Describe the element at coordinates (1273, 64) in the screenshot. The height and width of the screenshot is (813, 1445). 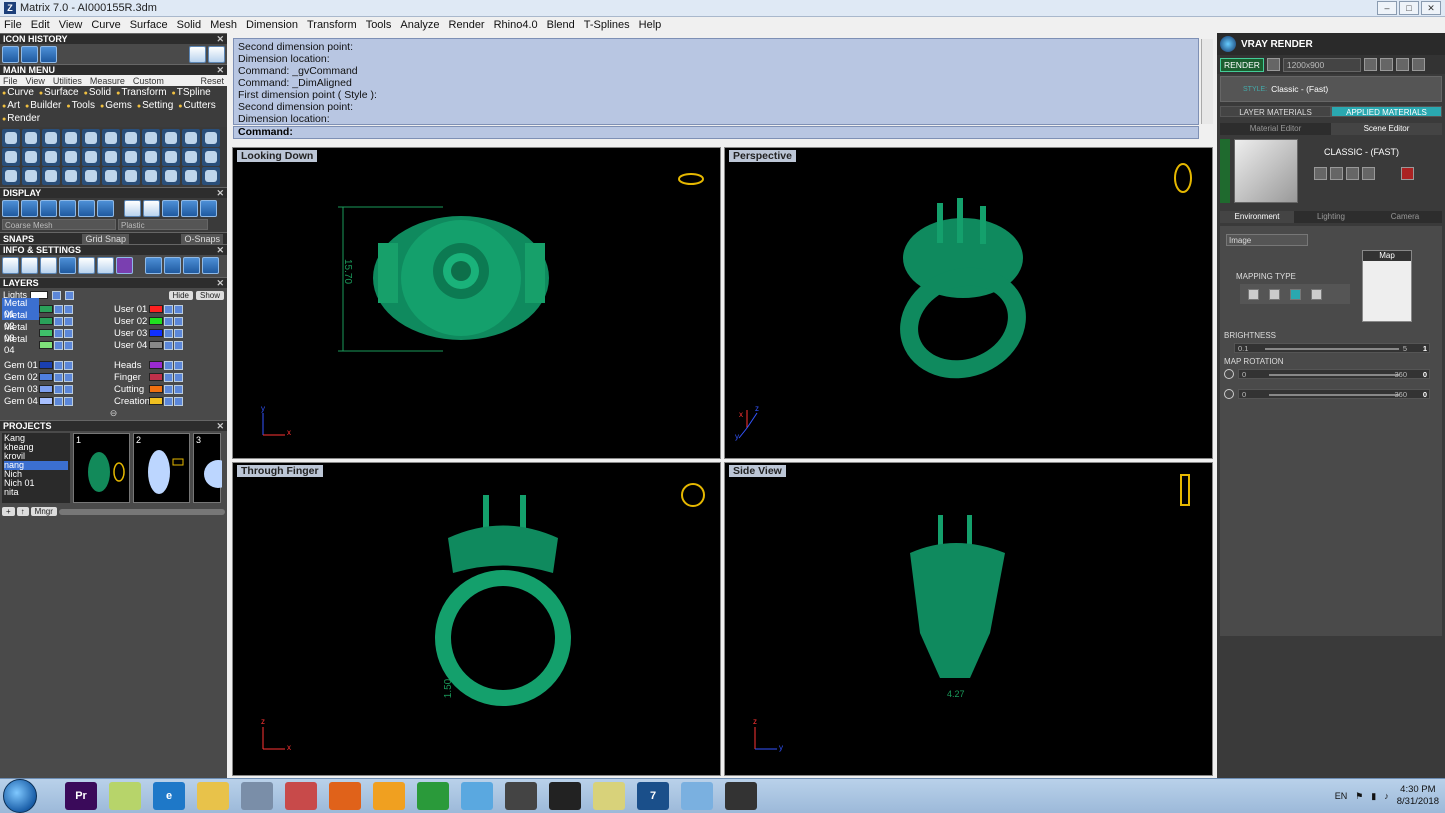
I see `render-settings-icon` at that location.